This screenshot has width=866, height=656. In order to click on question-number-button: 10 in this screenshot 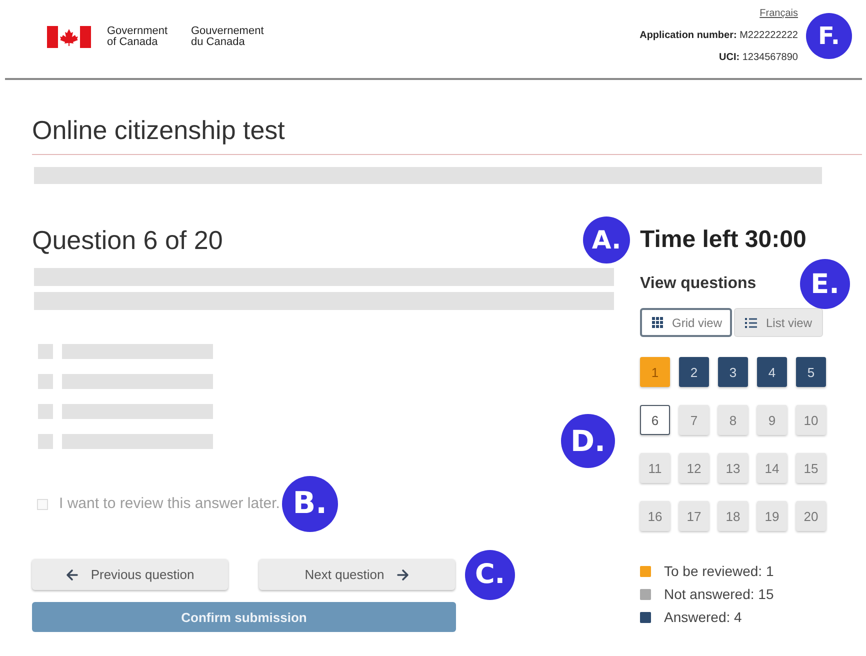, I will do `click(811, 420)`.